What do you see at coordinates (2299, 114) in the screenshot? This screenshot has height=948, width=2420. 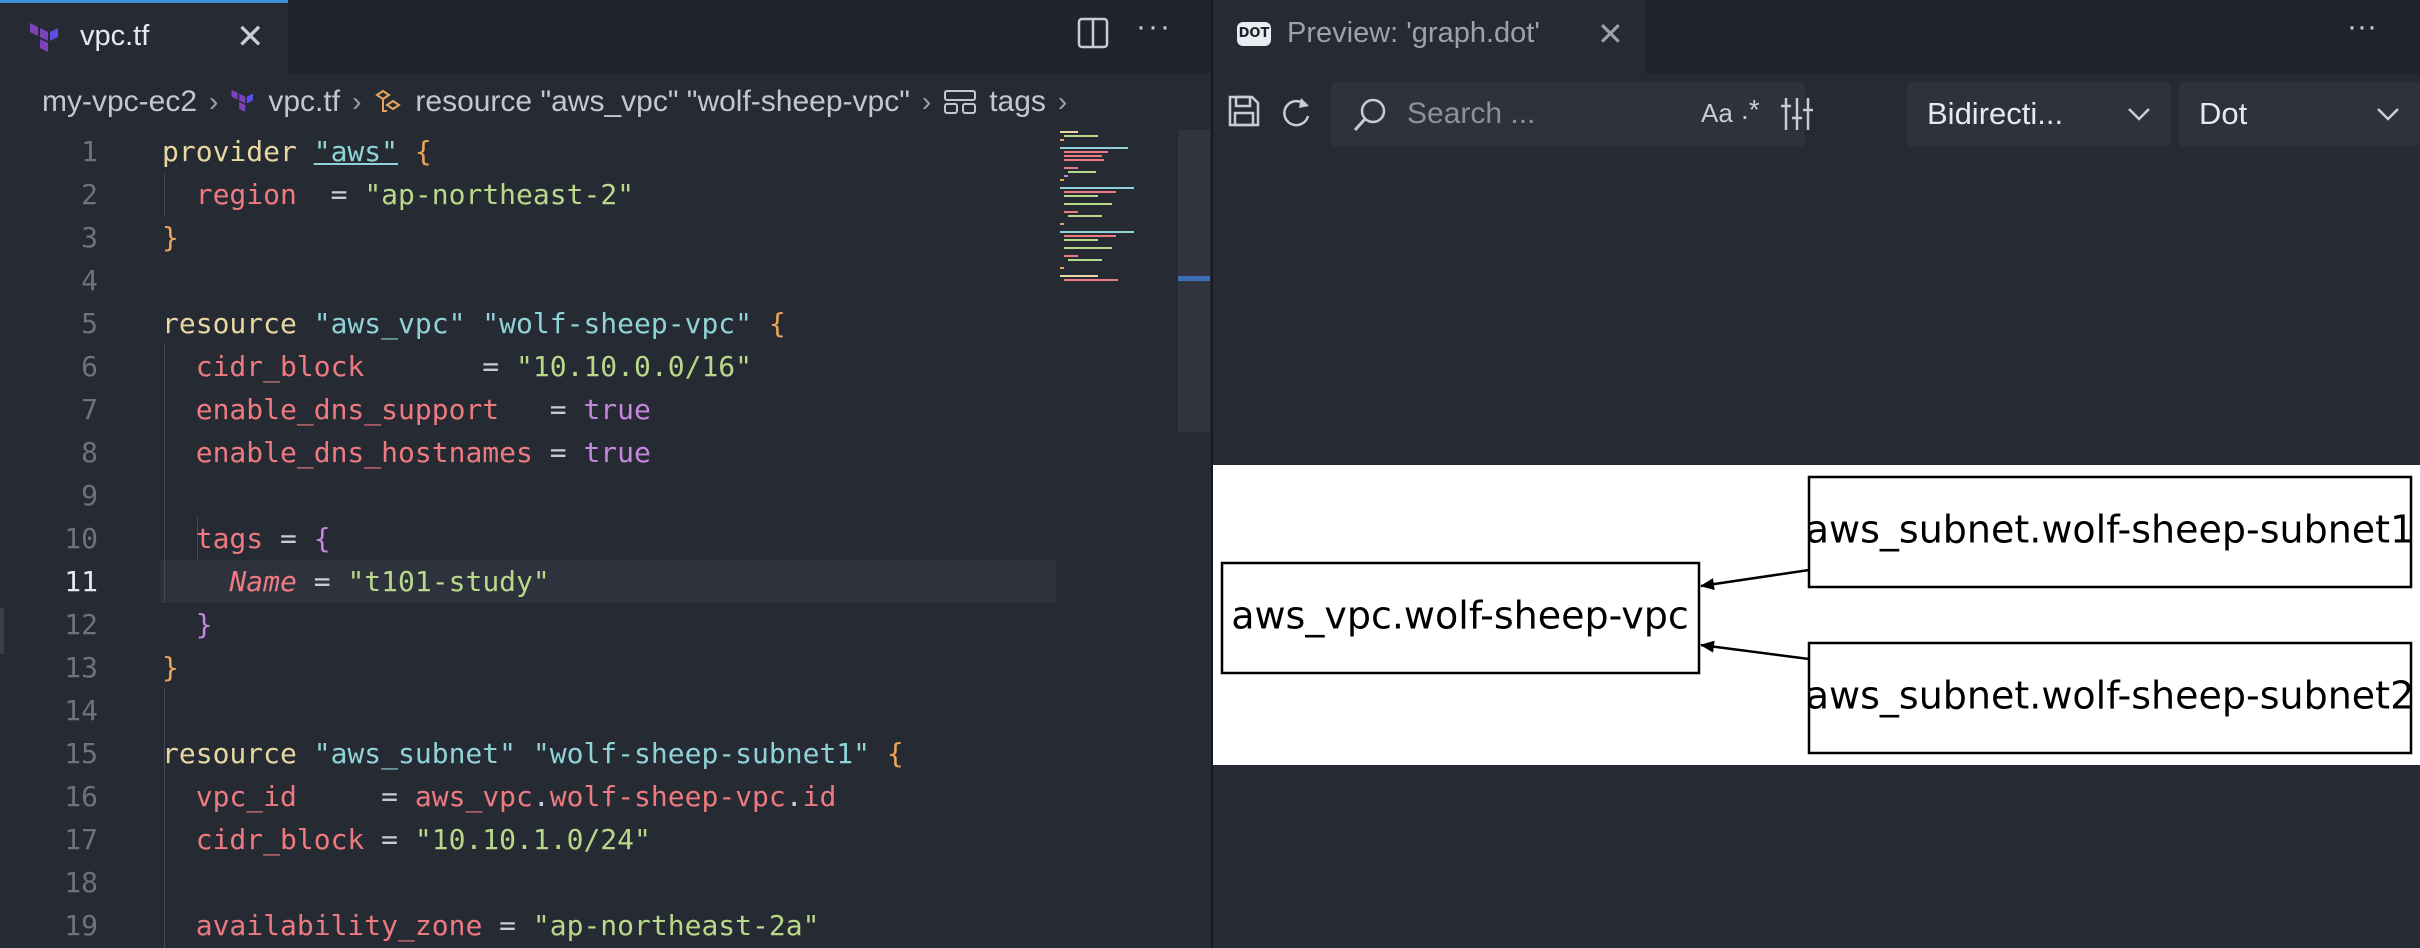 I see `format-select: Dot` at bounding box center [2299, 114].